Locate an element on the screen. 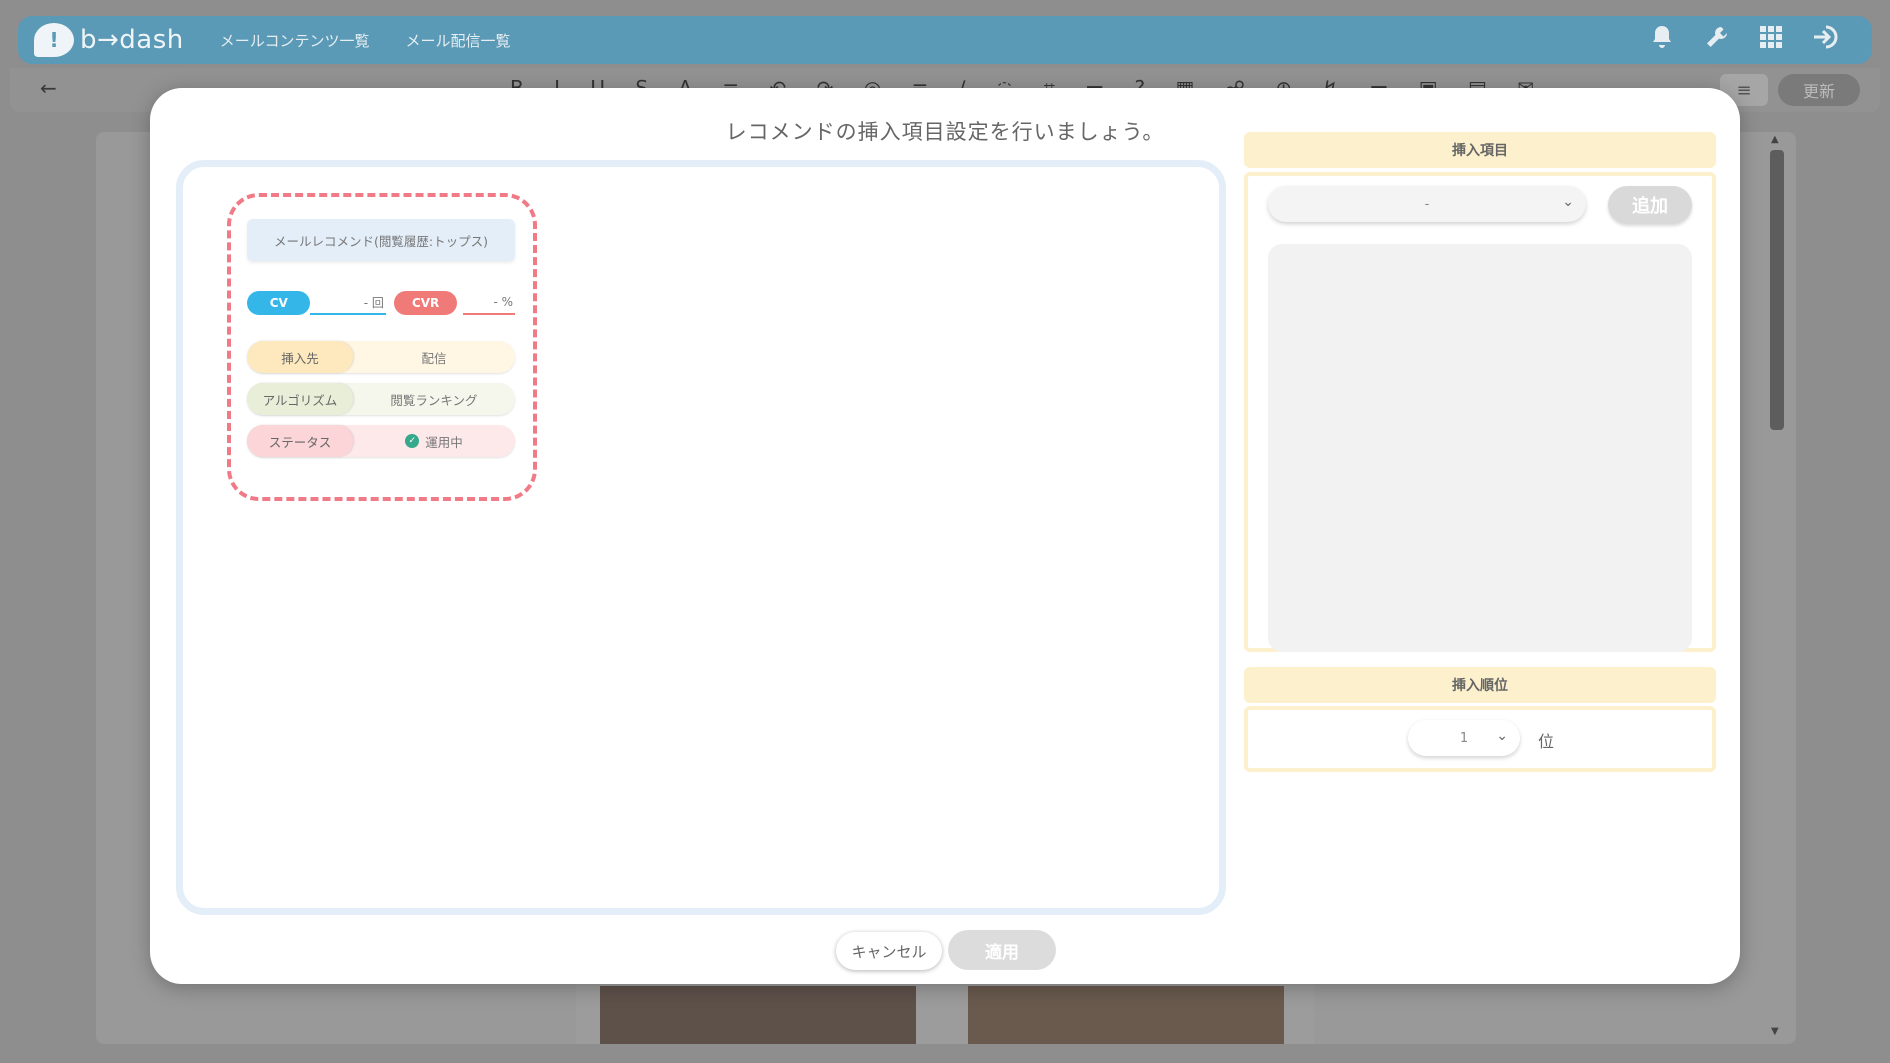 This screenshot has width=1890, height=1063. bell-icon is located at coordinates (1662, 40).